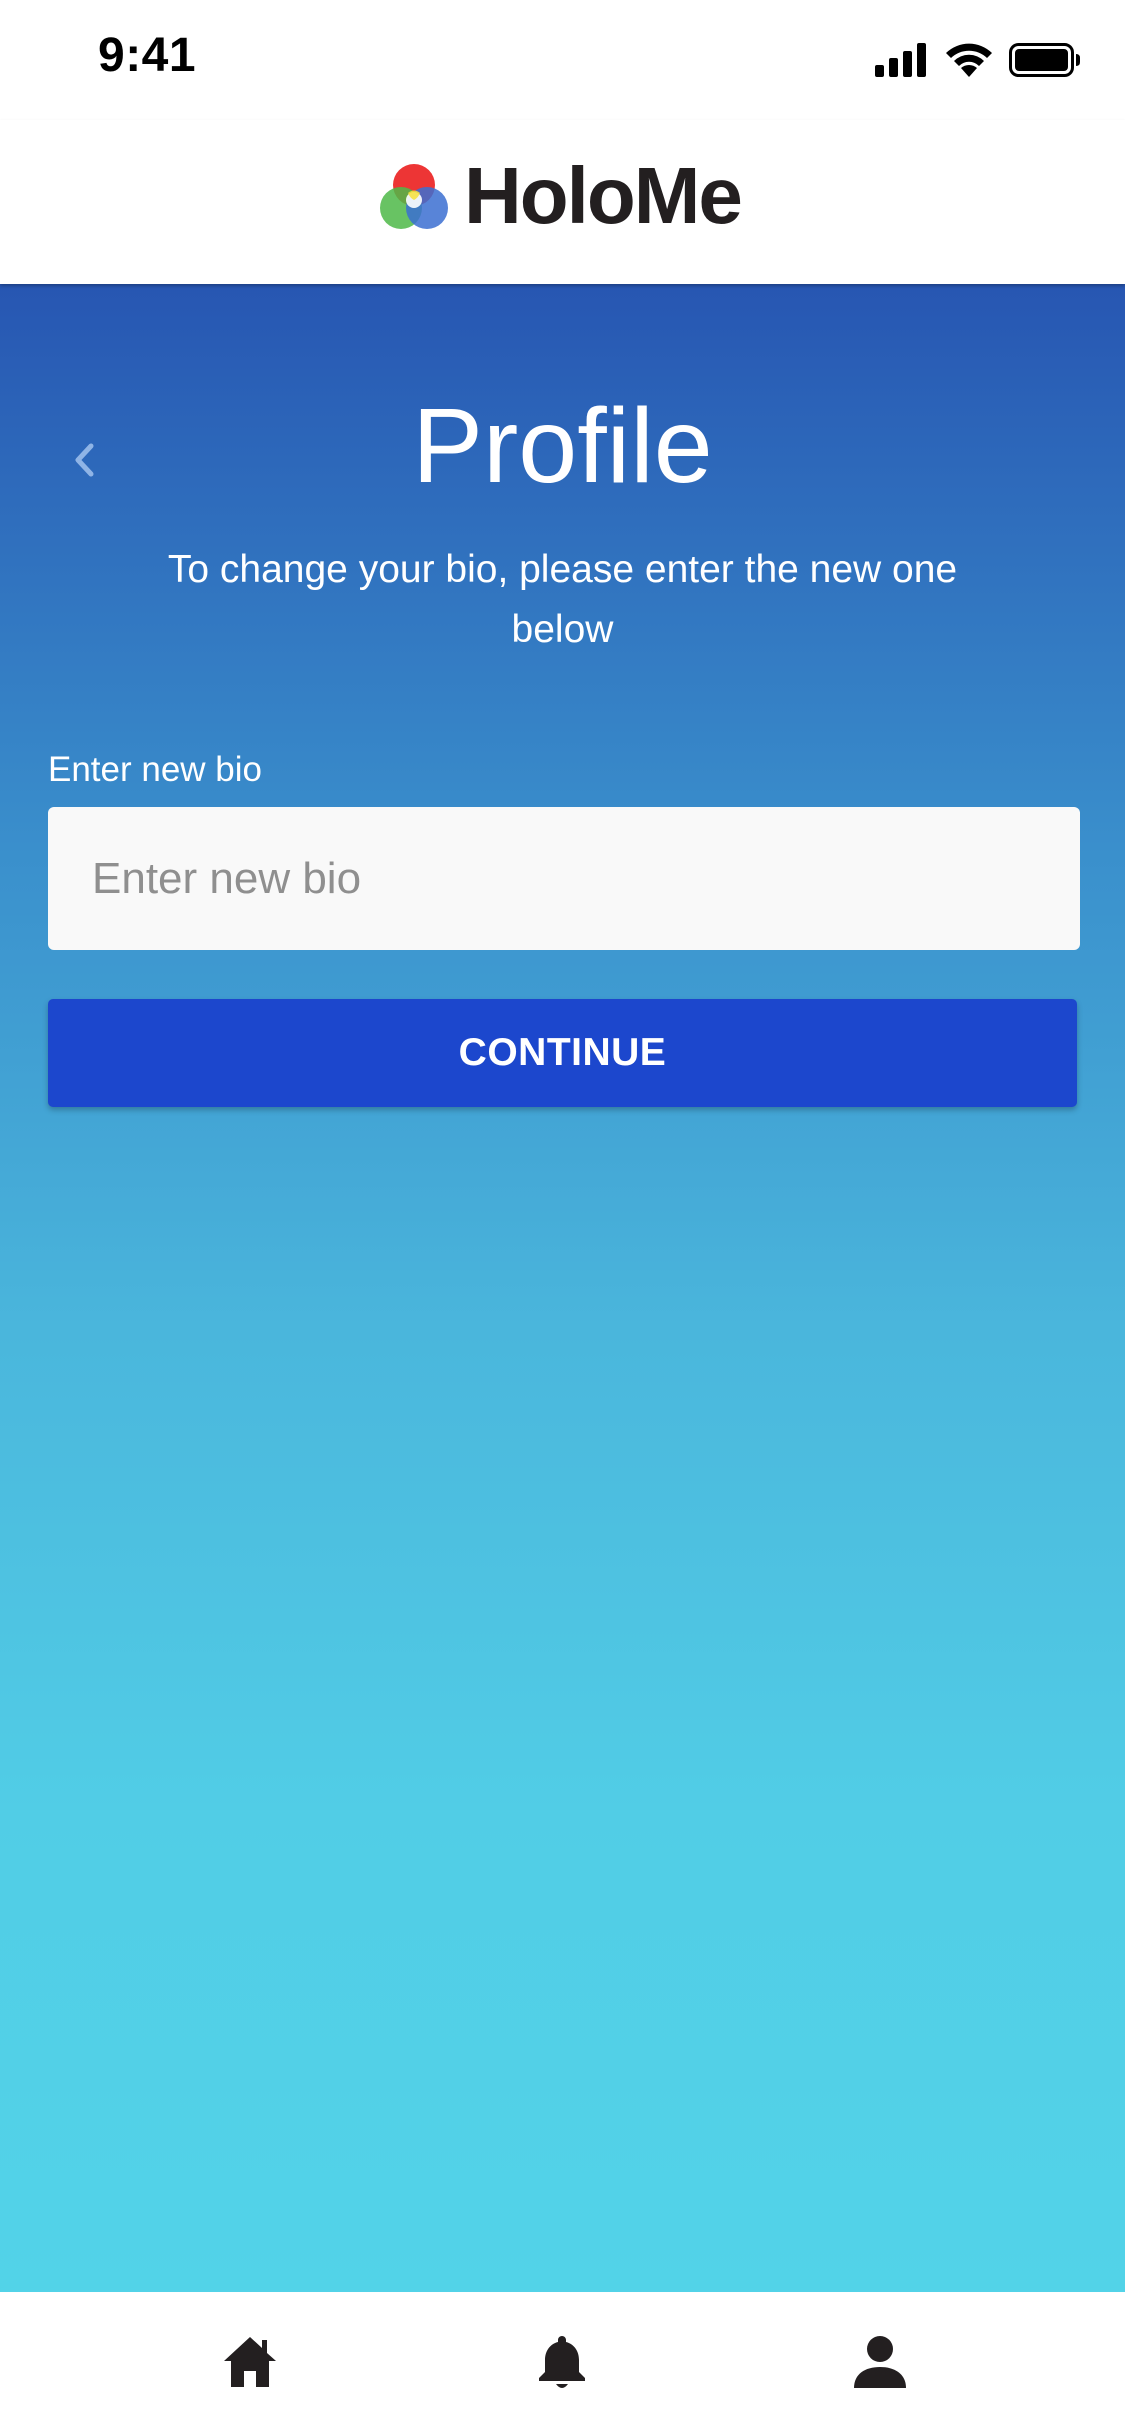  I want to click on continue-button: CONTINUE, so click(562, 1053).